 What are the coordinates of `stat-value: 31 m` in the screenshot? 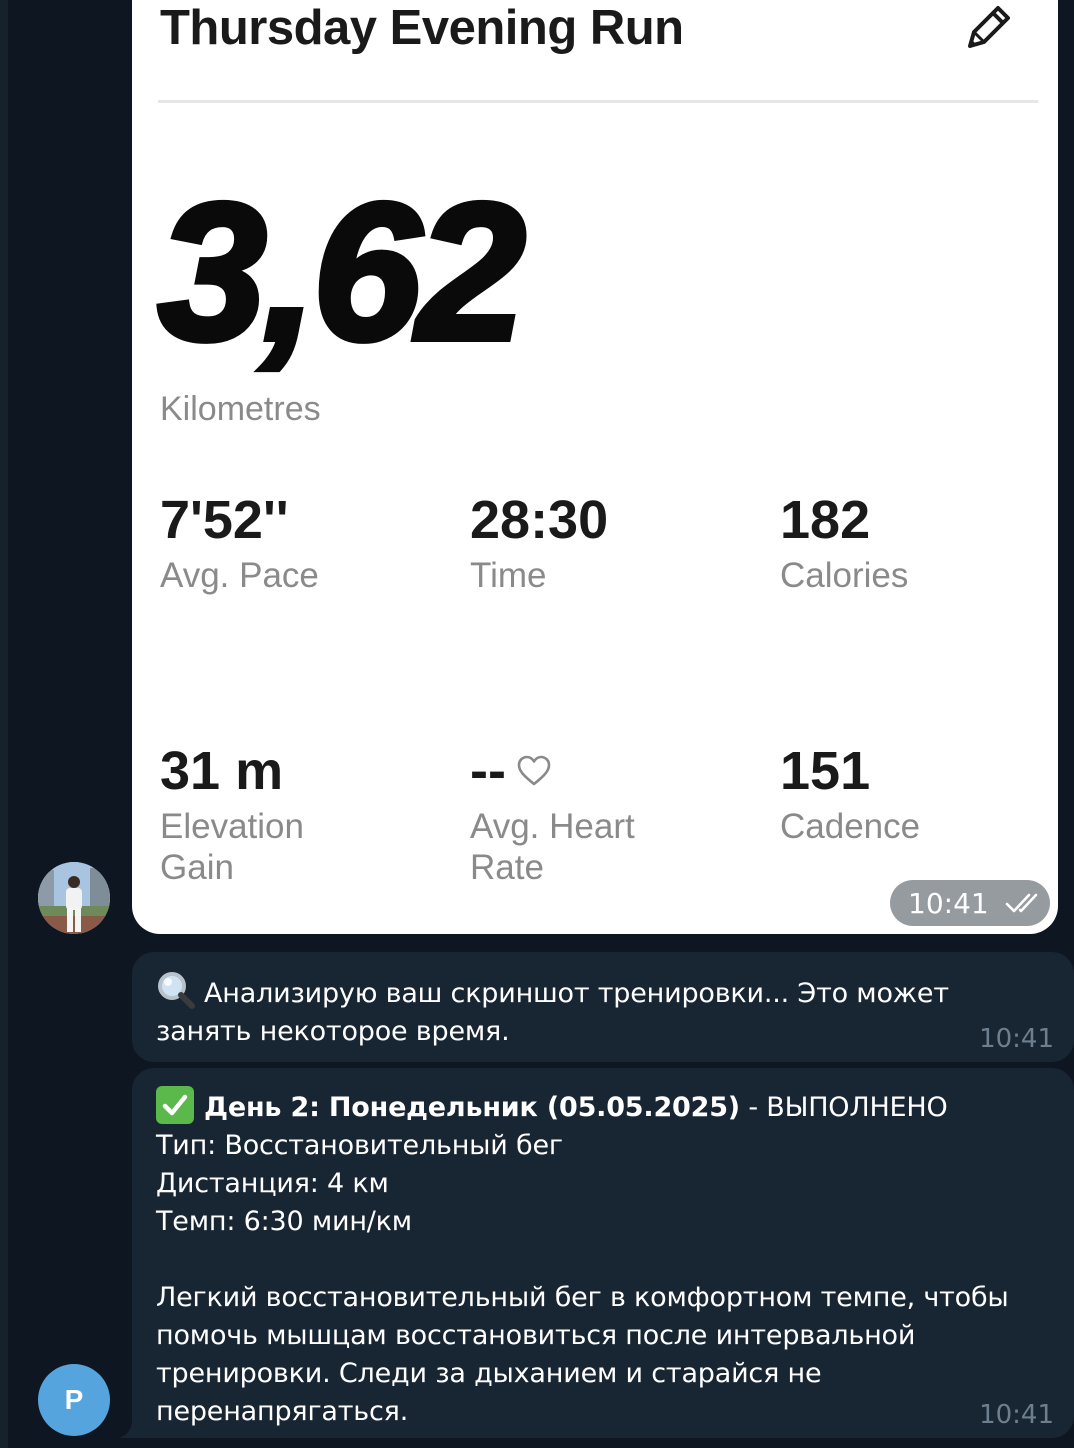 It's located at (222, 771).